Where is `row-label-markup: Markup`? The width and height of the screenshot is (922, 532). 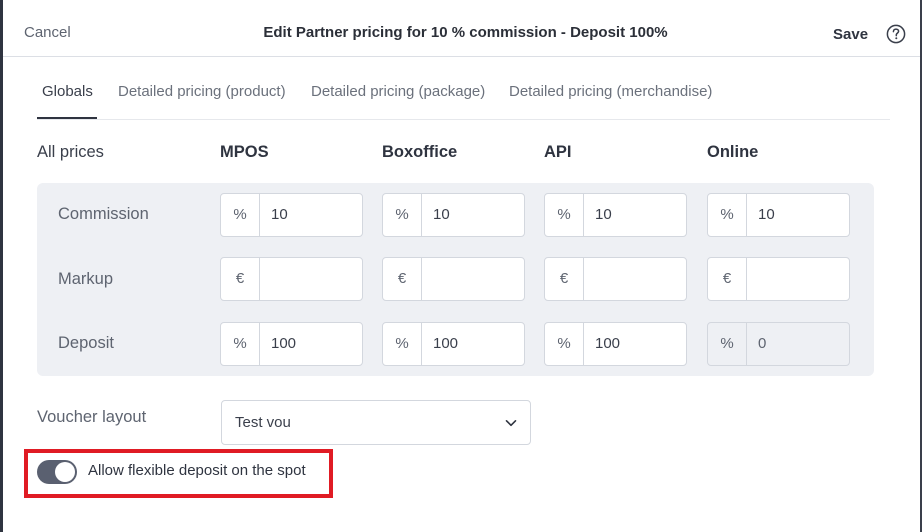 row-label-markup: Markup is located at coordinates (86, 279).